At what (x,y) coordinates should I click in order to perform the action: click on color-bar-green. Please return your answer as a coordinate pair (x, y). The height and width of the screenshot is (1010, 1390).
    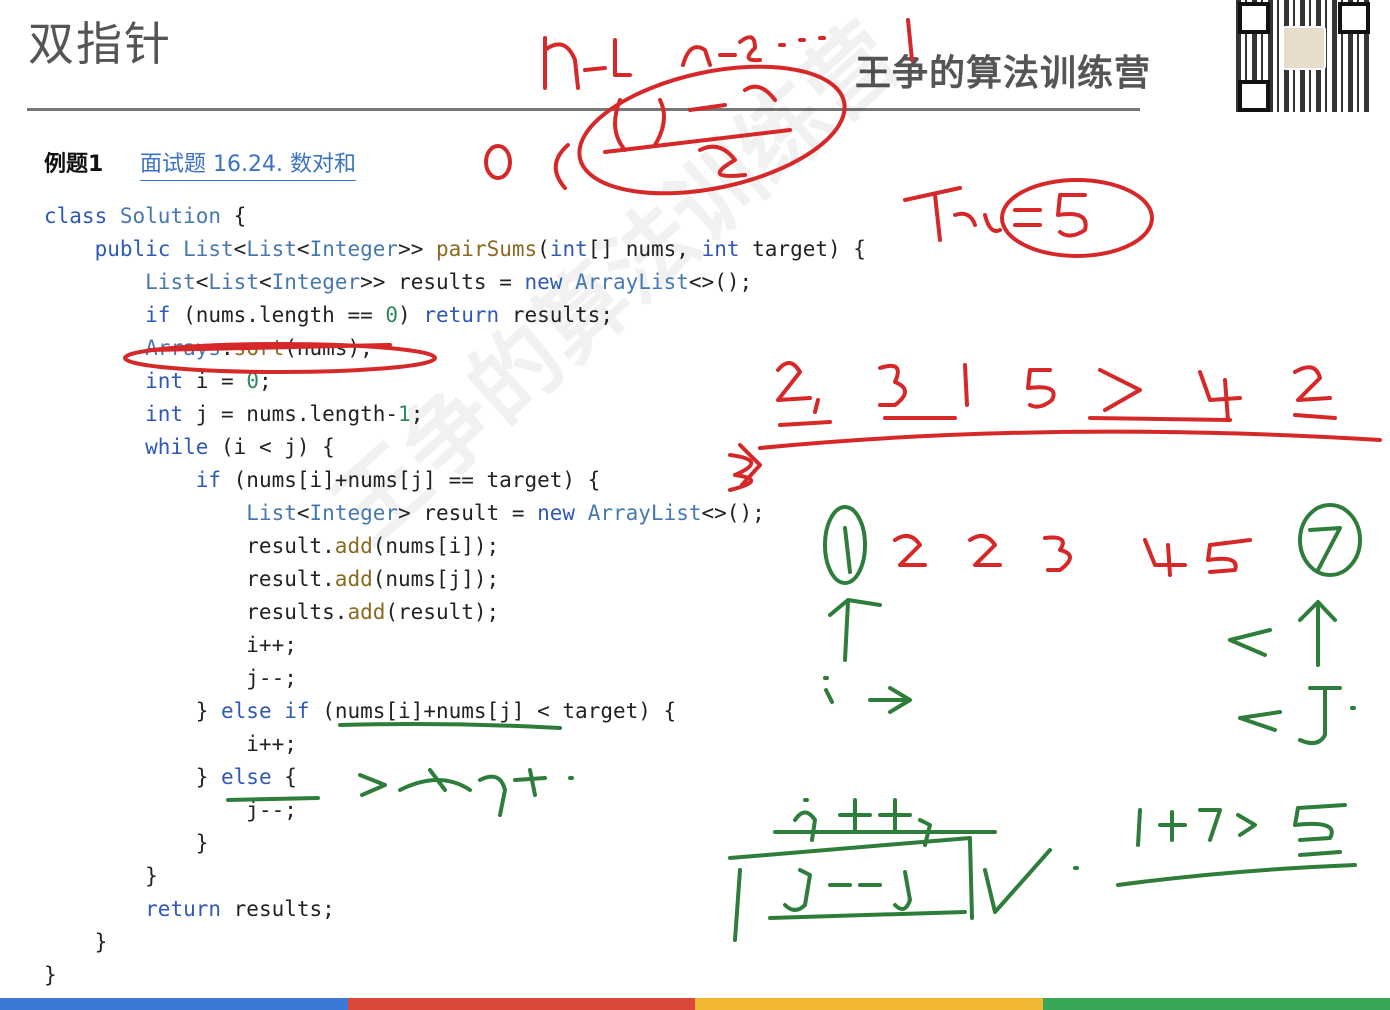
    Looking at the image, I should click on (1216, 1004).